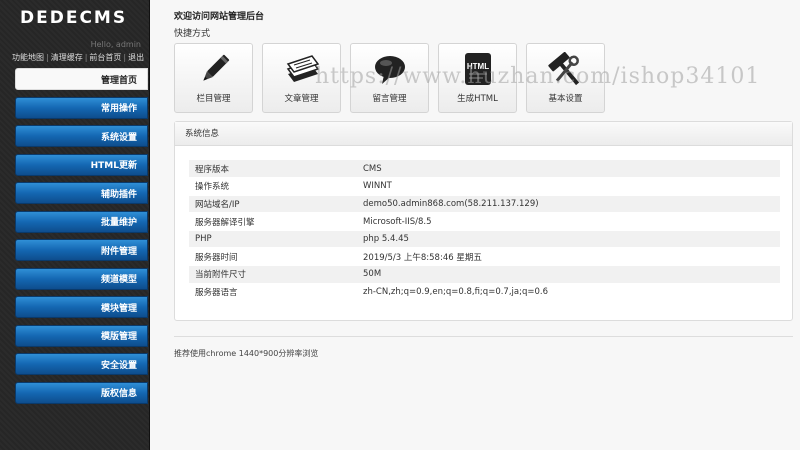 This screenshot has width=800, height=450. Describe the element at coordinates (74, 18) in the screenshot. I see `logo: DEDECMS` at that location.